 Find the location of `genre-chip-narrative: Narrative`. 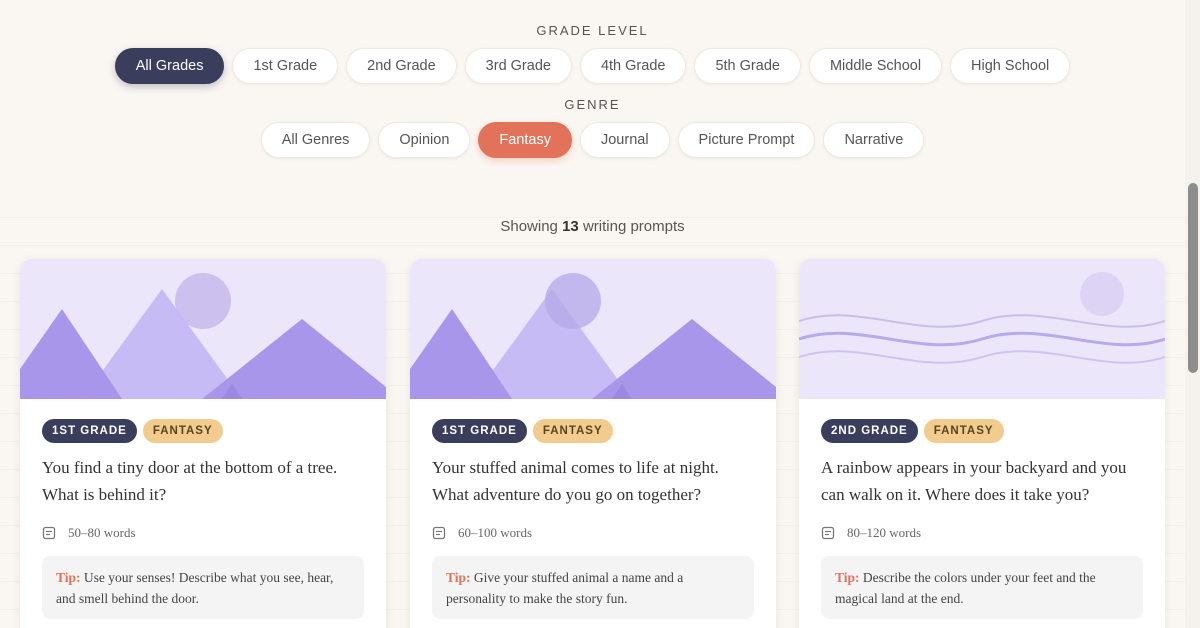

genre-chip-narrative: Narrative is located at coordinates (874, 140).